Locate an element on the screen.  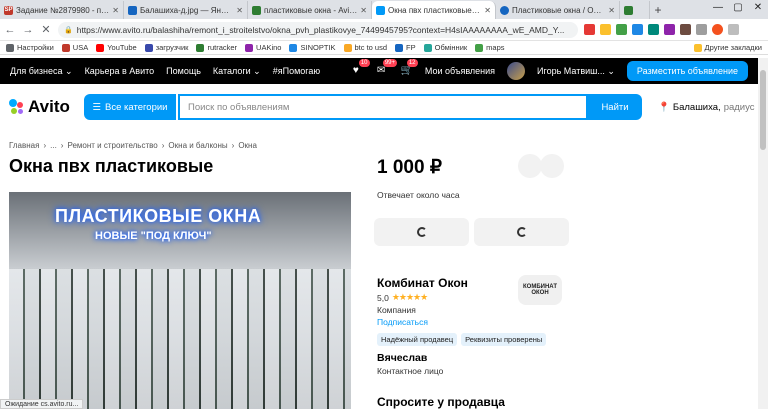
seller-rating: 5,0 ★★★★★ is located at coordinates (402, 297).